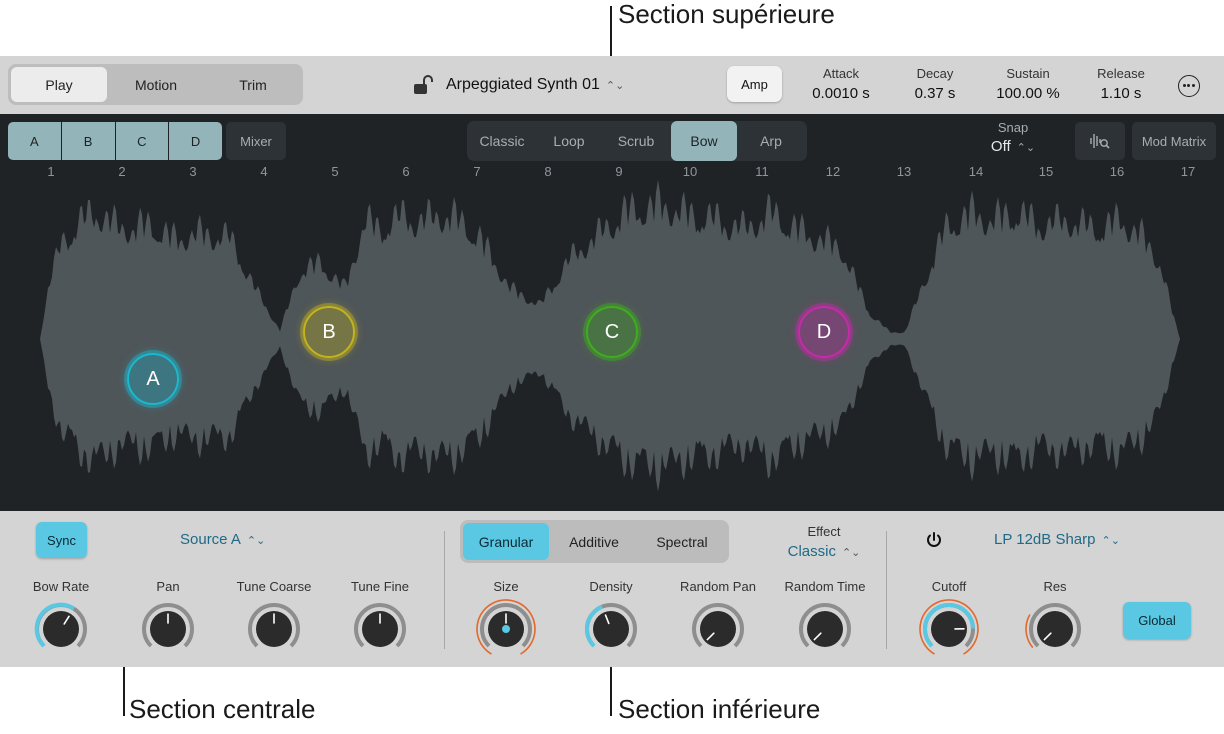  I want to click on attack-value: 0.0010 s, so click(841, 93).